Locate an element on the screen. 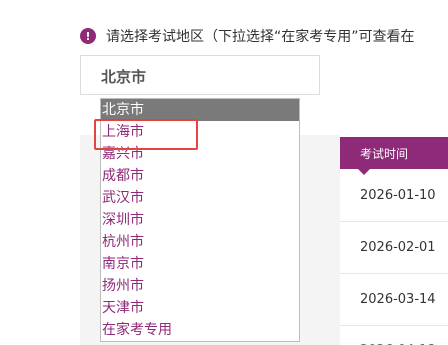 This screenshot has width=448, height=345. region-select-value: 北京市 is located at coordinates (124, 77).